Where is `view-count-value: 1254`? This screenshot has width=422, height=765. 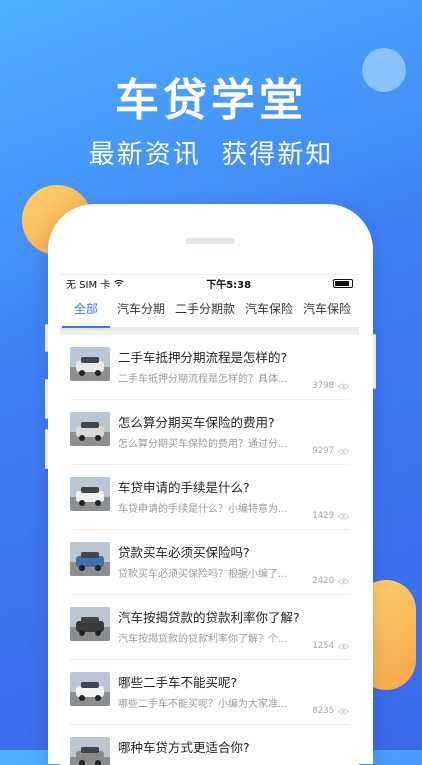
view-count-value: 1254 is located at coordinates (323, 646).